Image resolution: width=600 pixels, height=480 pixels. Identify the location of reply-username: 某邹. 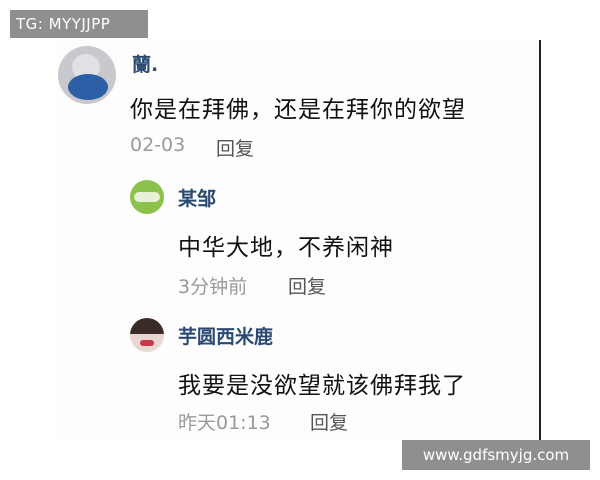
(197, 197).